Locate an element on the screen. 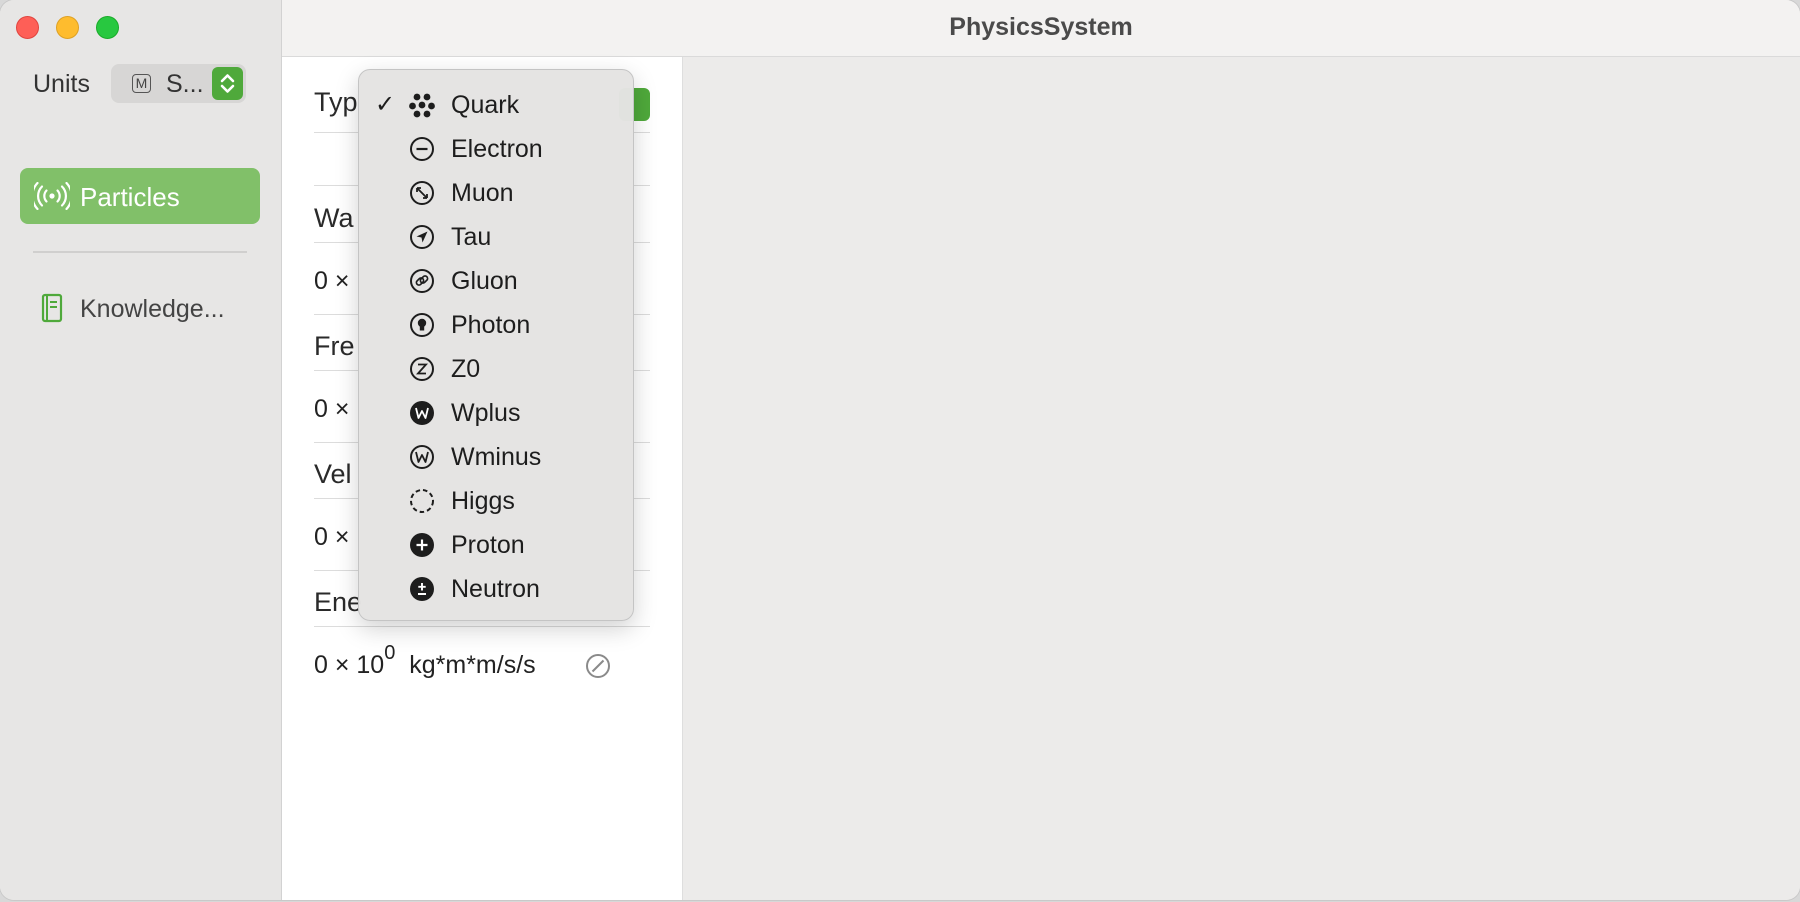 The image size is (1800, 902). menu-item-proton: Proton is located at coordinates (496, 544).